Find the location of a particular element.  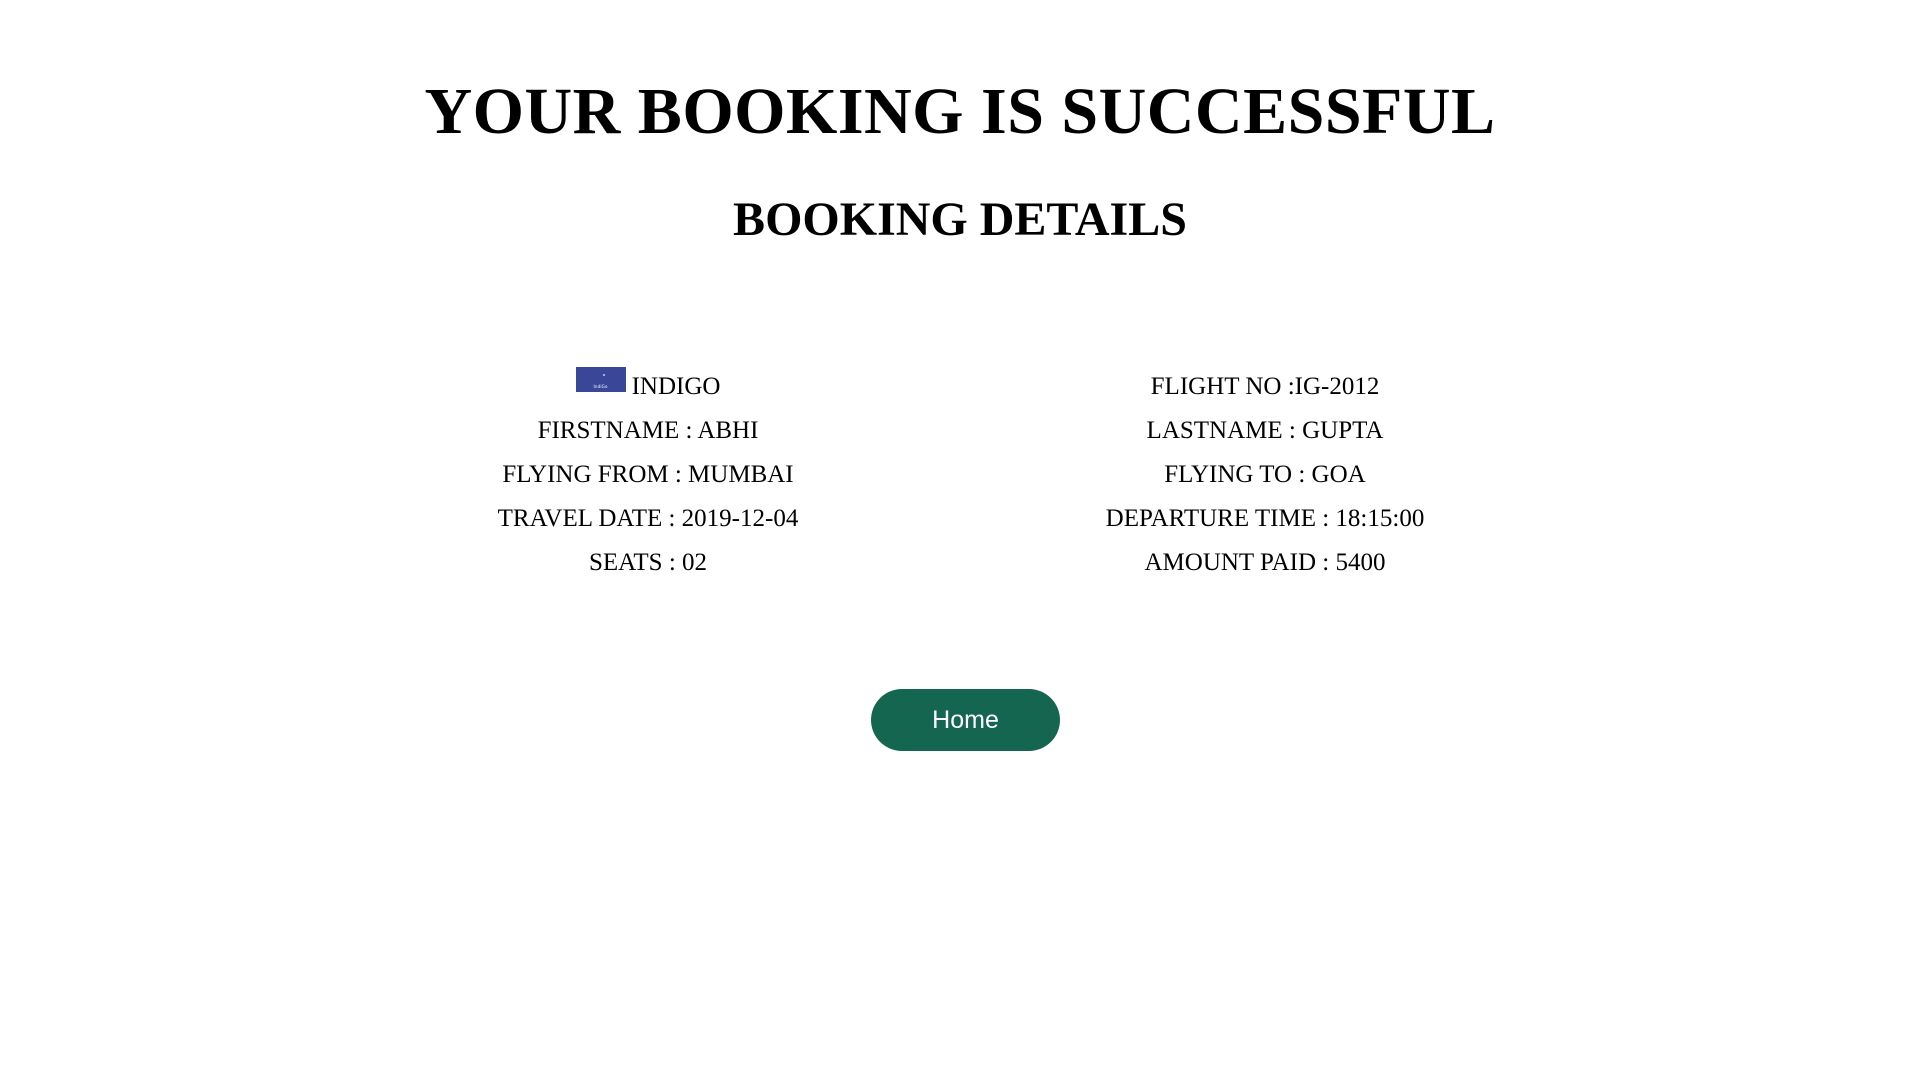

amount-paid-value: AMOUNT PAID : 5400 is located at coordinates (1265, 562).